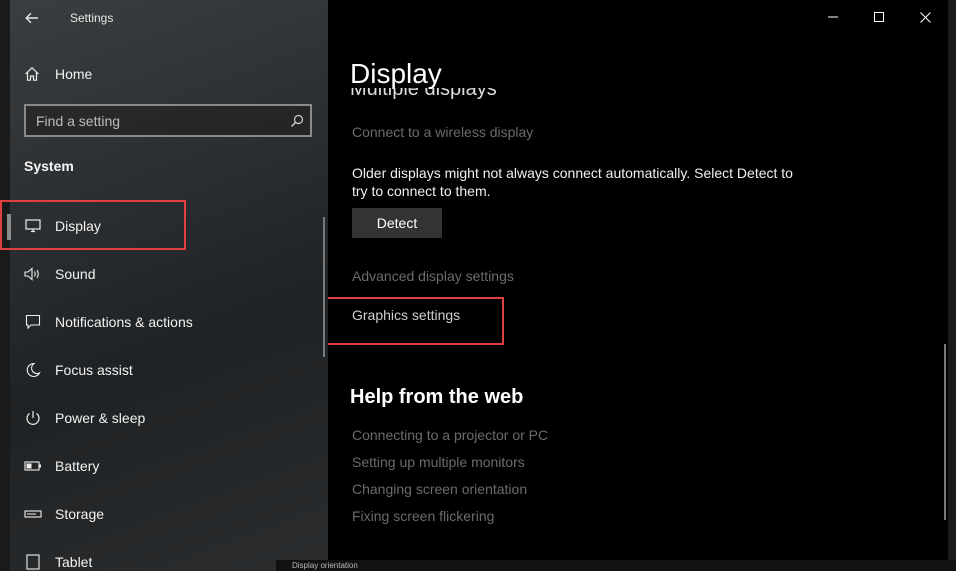  Describe the element at coordinates (33, 418) in the screenshot. I see `power-icon` at that location.